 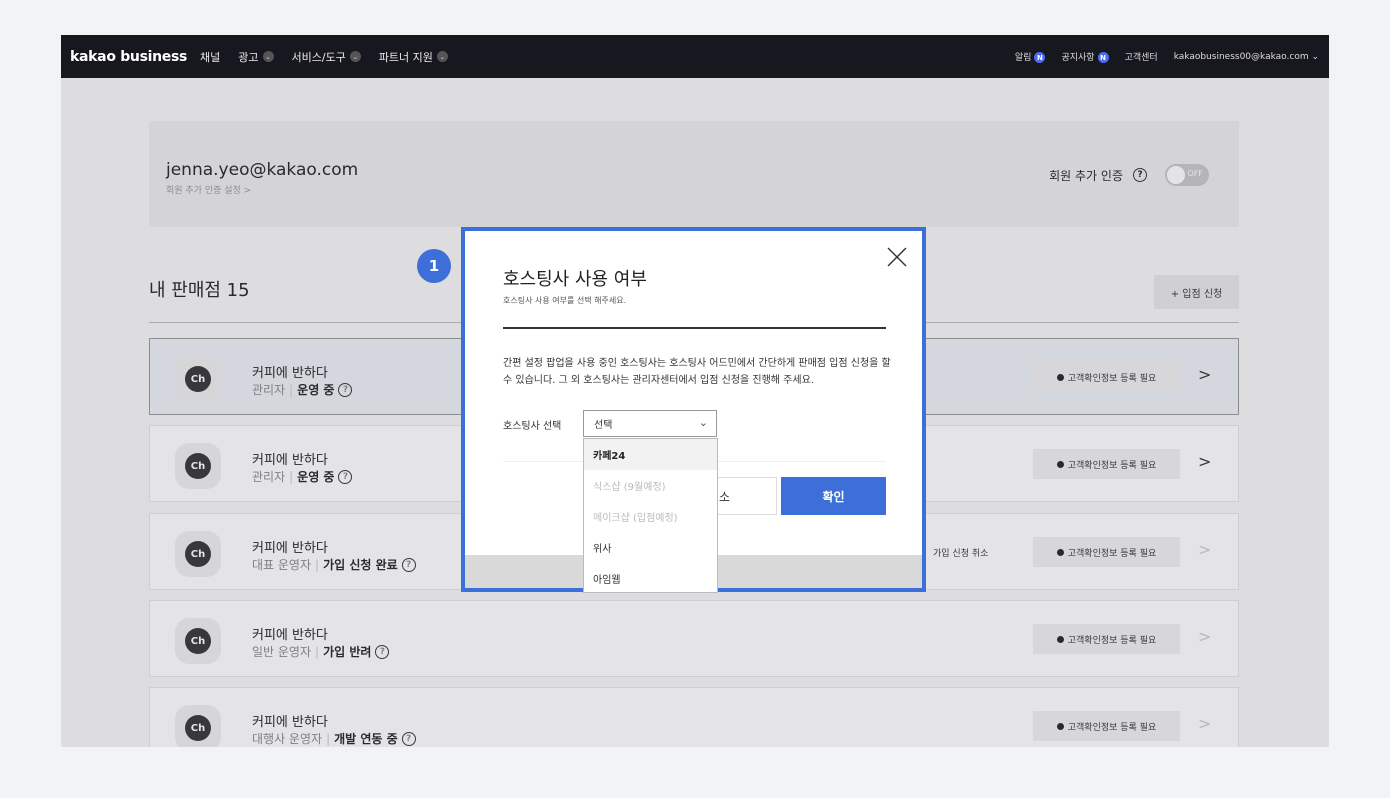 I want to click on alarm-label: 알림, so click(x=1023, y=57).